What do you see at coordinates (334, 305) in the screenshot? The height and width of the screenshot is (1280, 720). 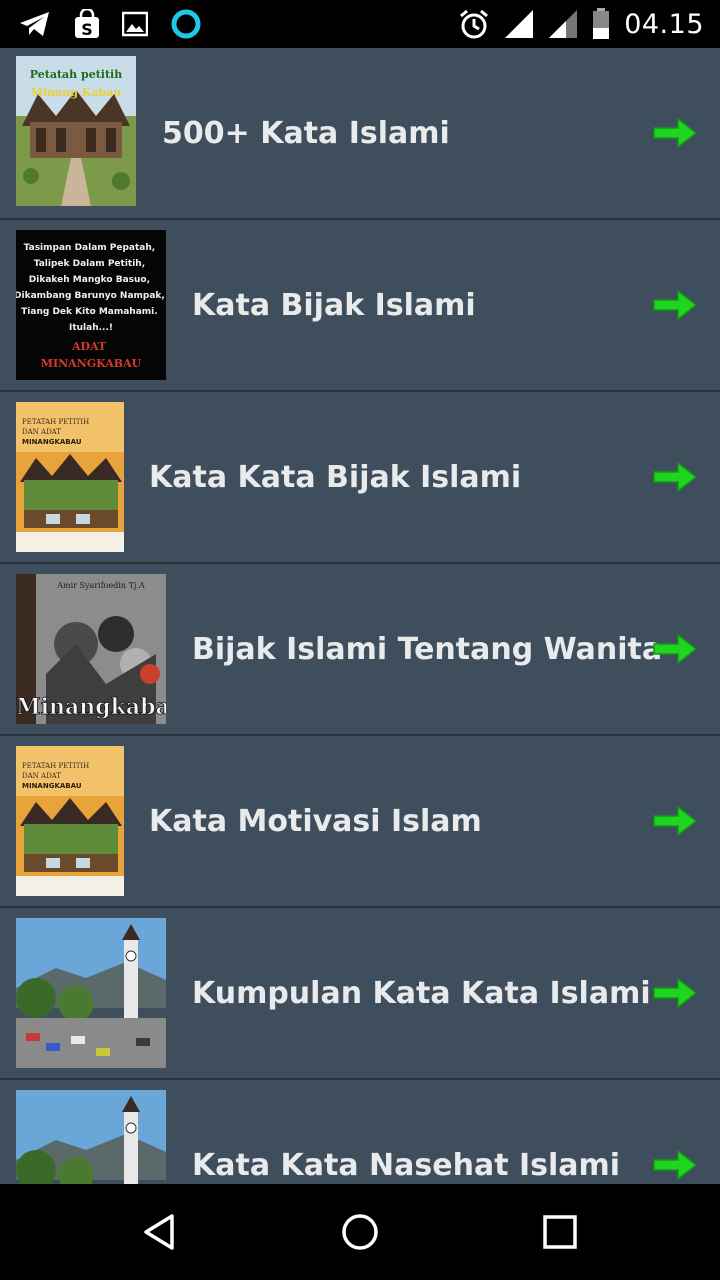 I see `item-title: Kata Bijak Islami` at bounding box center [334, 305].